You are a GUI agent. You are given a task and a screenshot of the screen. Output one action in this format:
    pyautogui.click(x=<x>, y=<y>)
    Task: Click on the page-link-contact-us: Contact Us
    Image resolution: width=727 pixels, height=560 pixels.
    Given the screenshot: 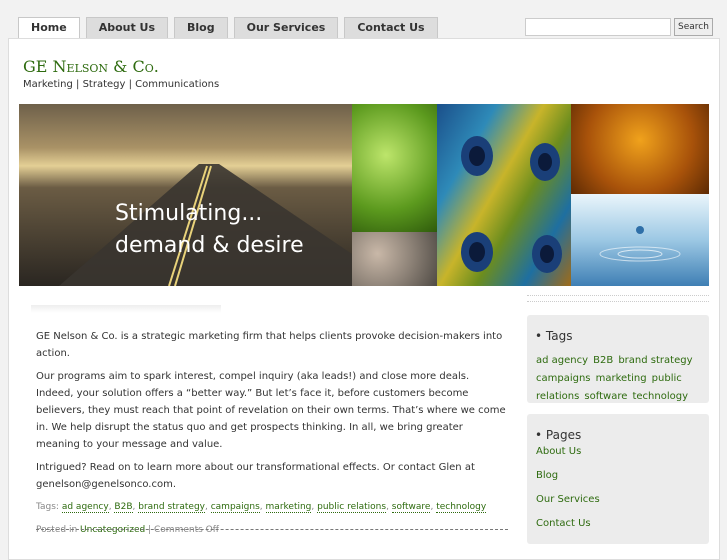 What is the action you would take?
    pyautogui.click(x=563, y=523)
    